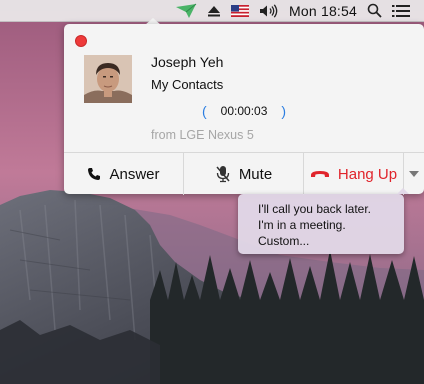 This screenshot has height=384, width=424. I want to click on pushbullet-icon, so click(186, 11).